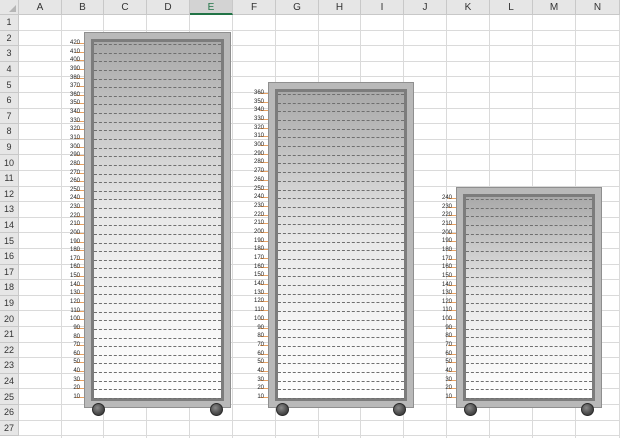 The width and height of the screenshot is (620, 438). Describe the element at coordinates (511, 7) in the screenshot. I see `column-header-l: L` at that location.